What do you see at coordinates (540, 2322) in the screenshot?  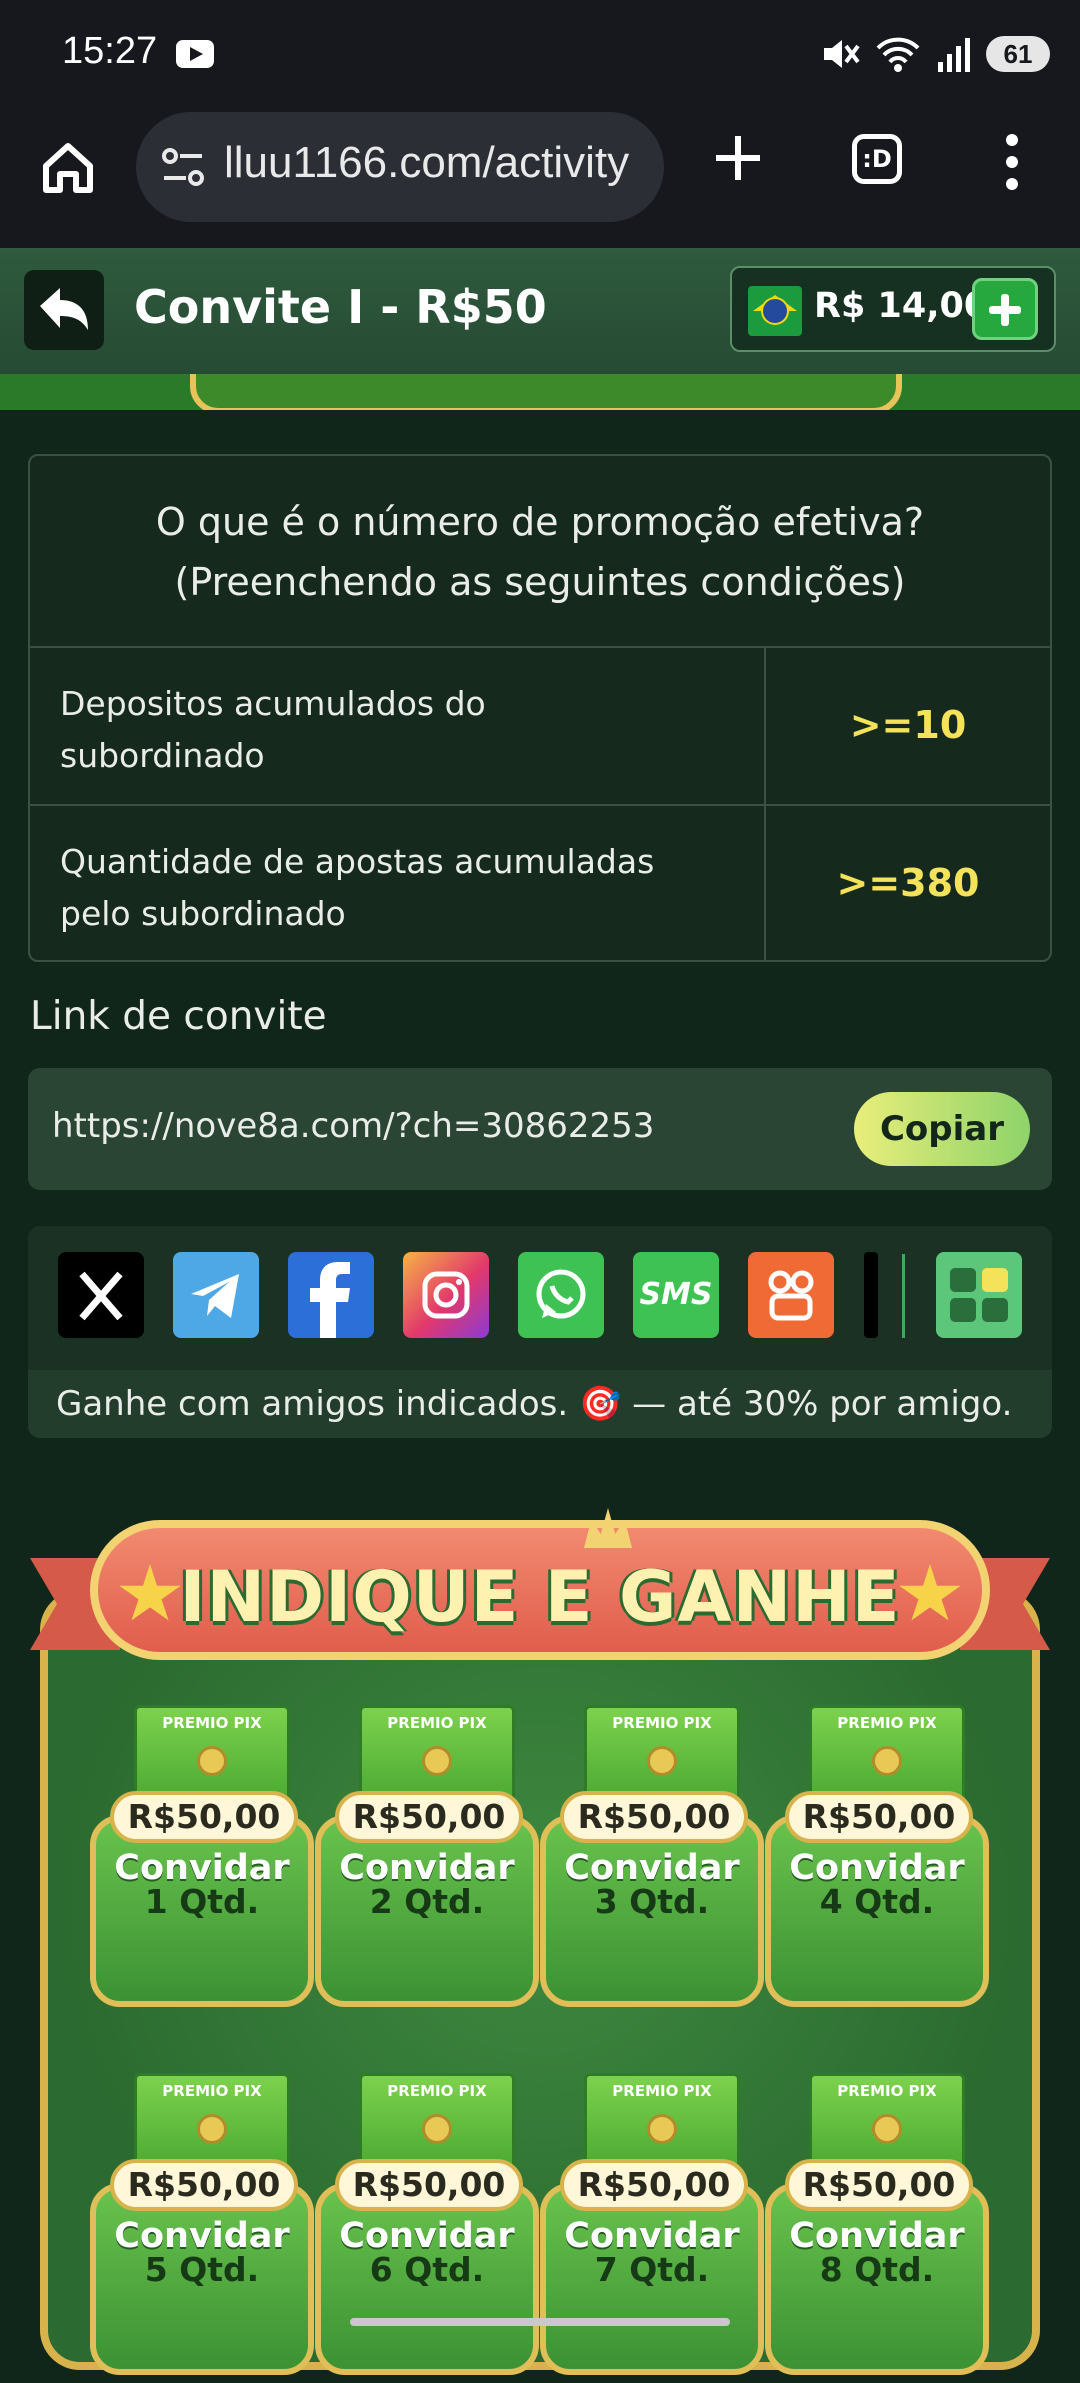 I see `gesture-bar` at bounding box center [540, 2322].